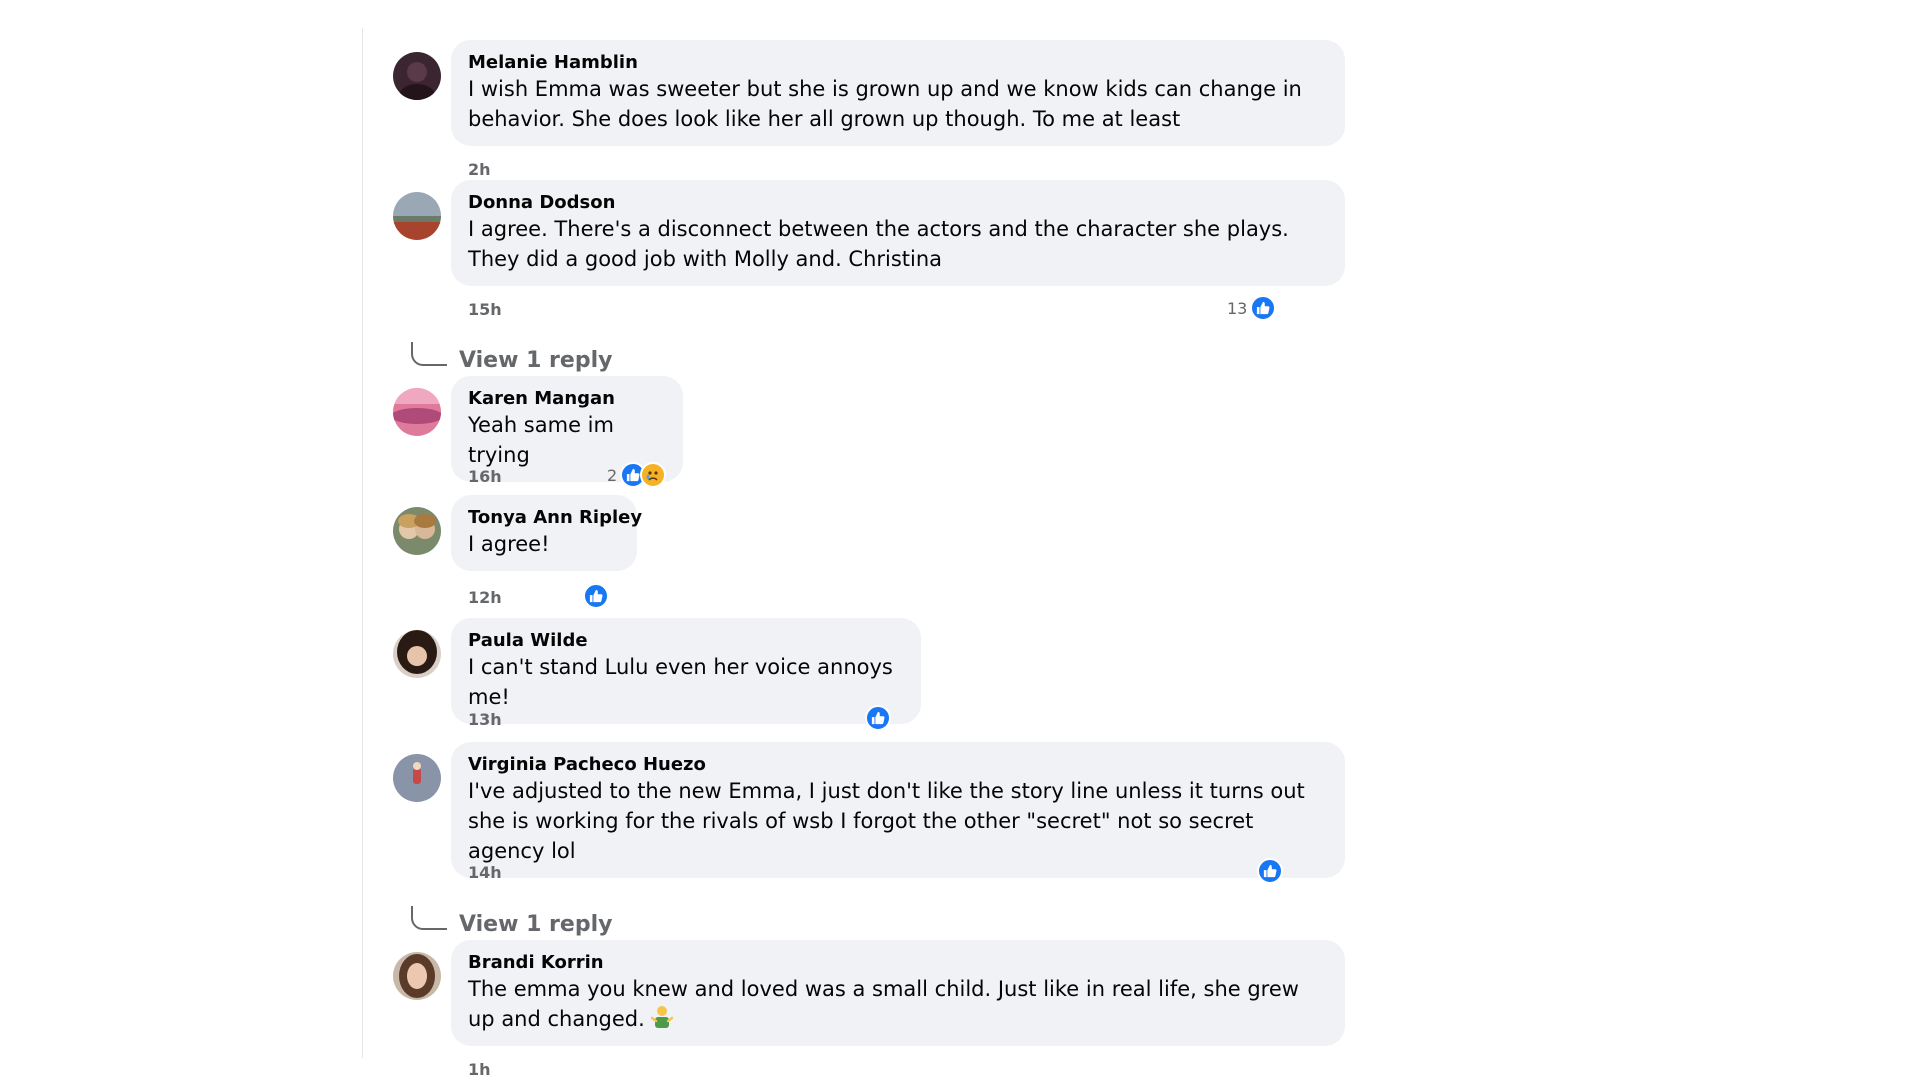 The height and width of the screenshot is (1080, 1920). I want to click on reaction-count: 2, so click(612, 475).